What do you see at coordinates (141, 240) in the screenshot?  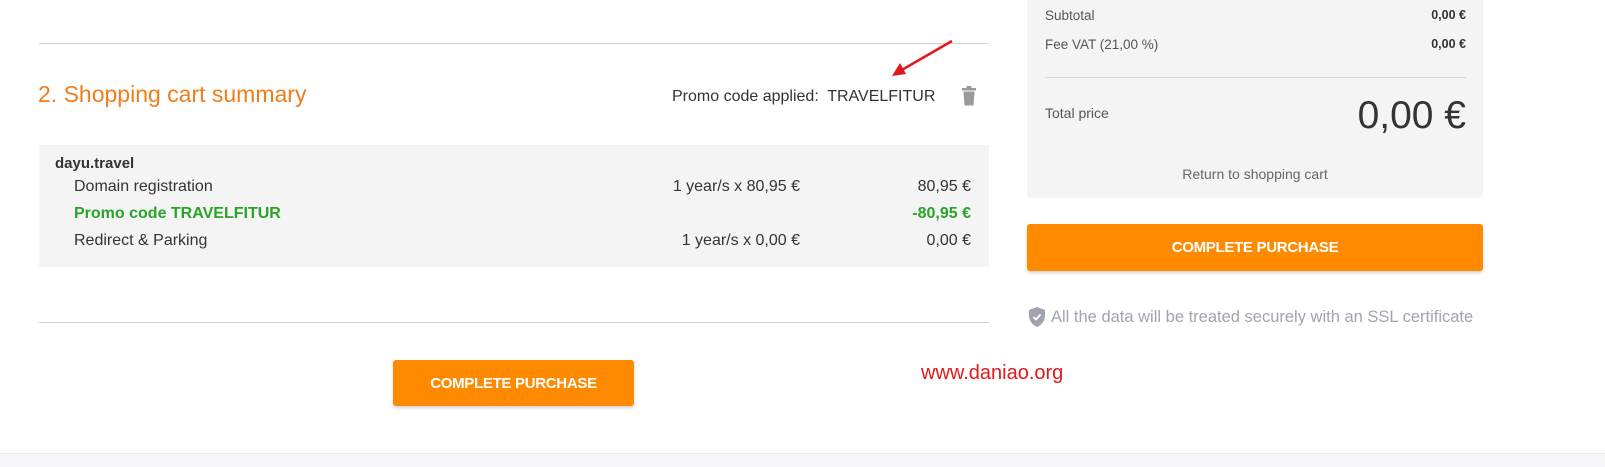 I see `cart-line-description: Redirect & Parking` at bounding box center [141, 240].